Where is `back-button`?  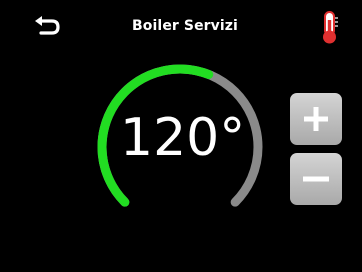
back-button is located at coordinates (47, 27).